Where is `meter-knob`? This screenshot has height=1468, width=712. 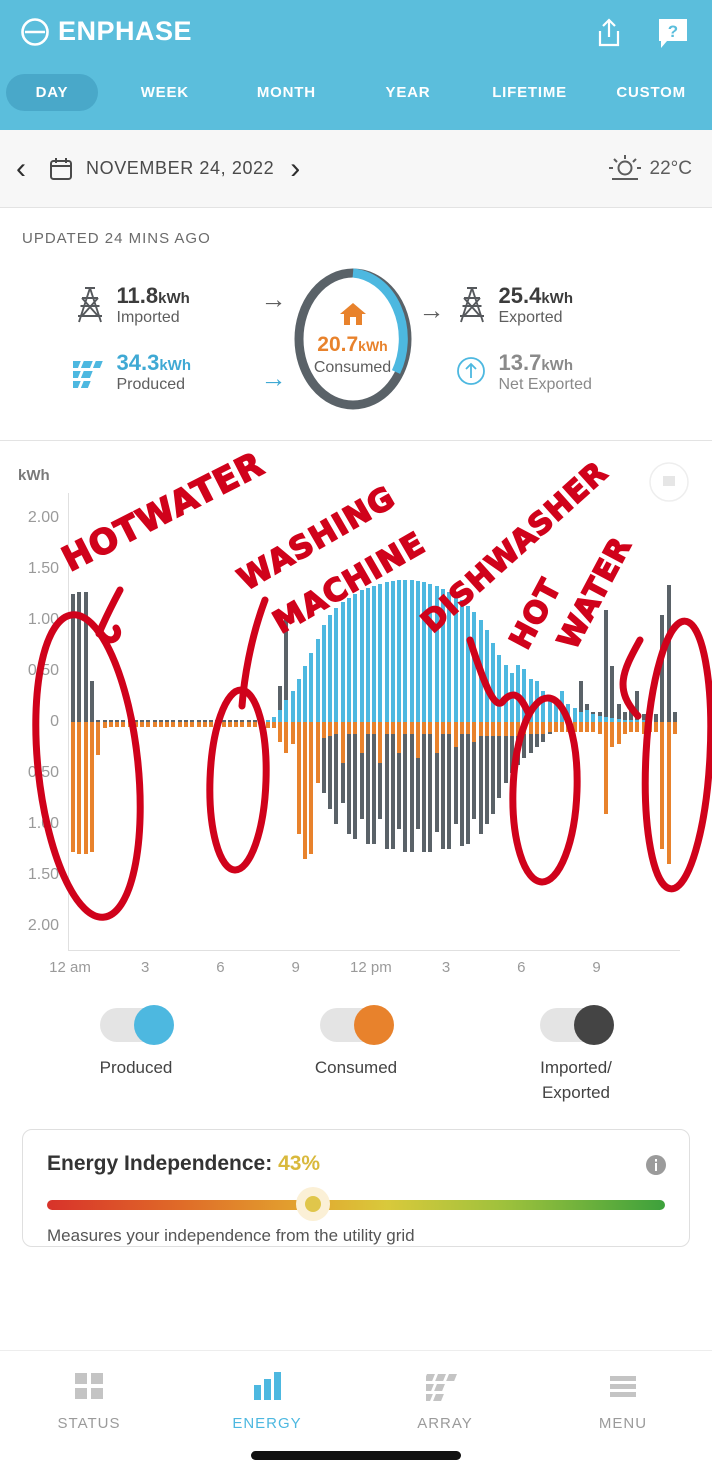 meter-knob is located at coordinates (312, 1204).